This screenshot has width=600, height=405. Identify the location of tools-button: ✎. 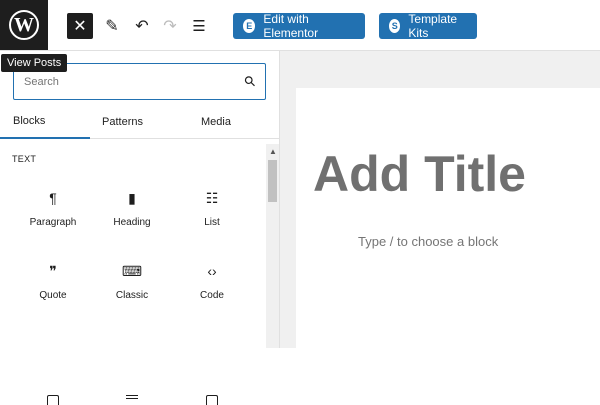
(112, 26).